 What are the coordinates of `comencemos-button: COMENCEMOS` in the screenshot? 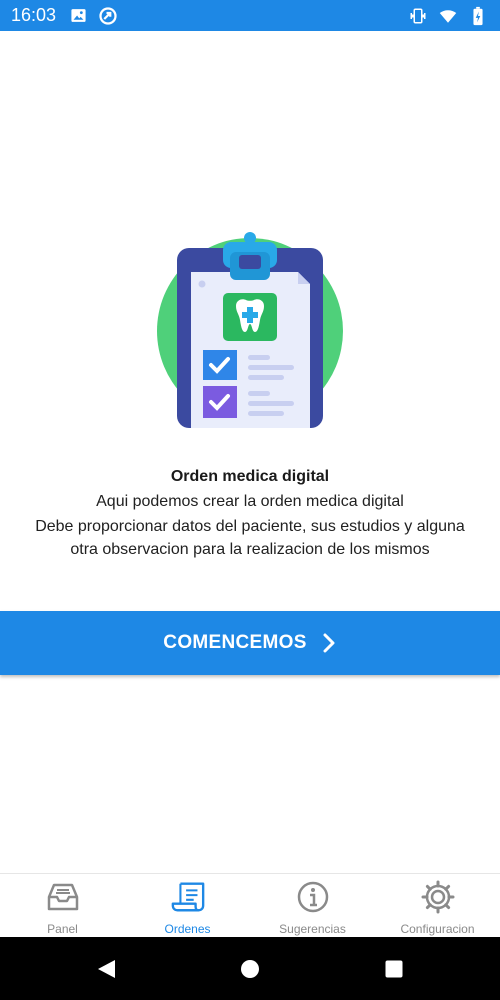 It's located at (250, 643).